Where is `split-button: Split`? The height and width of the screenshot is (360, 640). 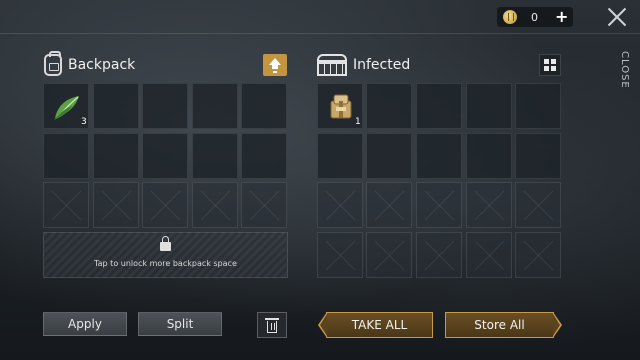
split-button: Split is located at coordinates (180, 324).